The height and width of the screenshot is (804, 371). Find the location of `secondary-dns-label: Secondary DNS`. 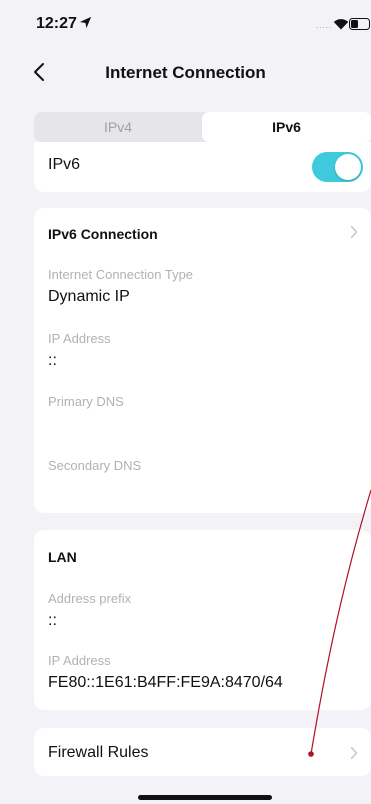

secondary-dns-label: Secondary DNS is located at coordinates (95, 465).